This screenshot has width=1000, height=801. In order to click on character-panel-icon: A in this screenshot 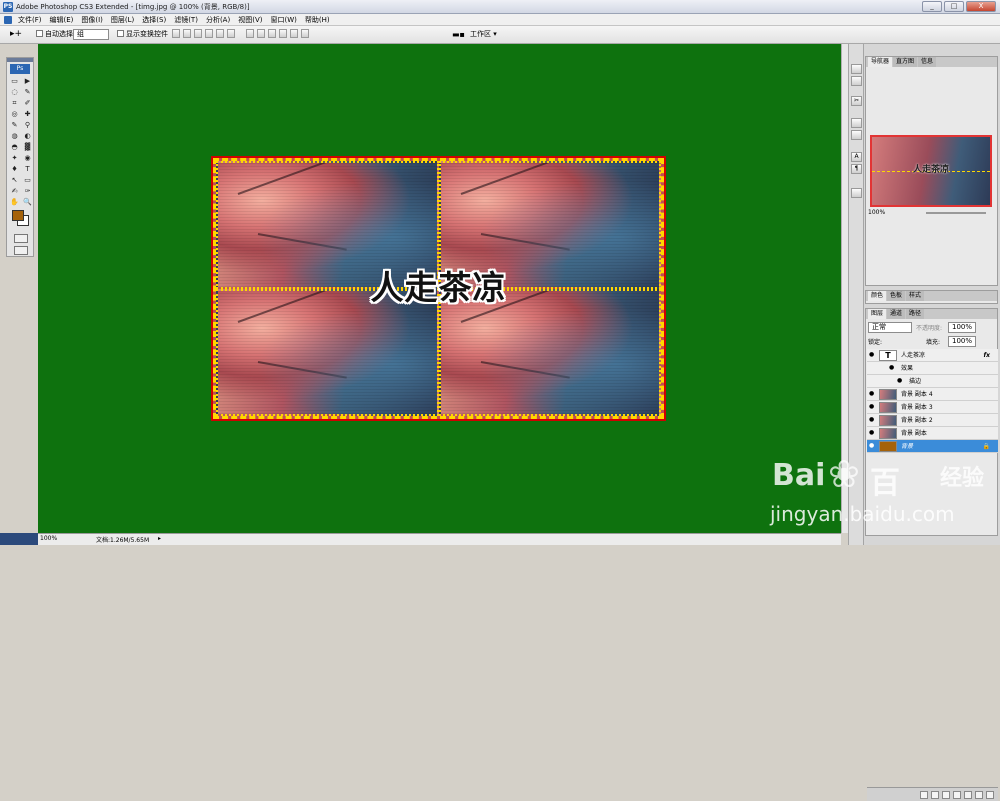, I will do `click(856, 157)`.